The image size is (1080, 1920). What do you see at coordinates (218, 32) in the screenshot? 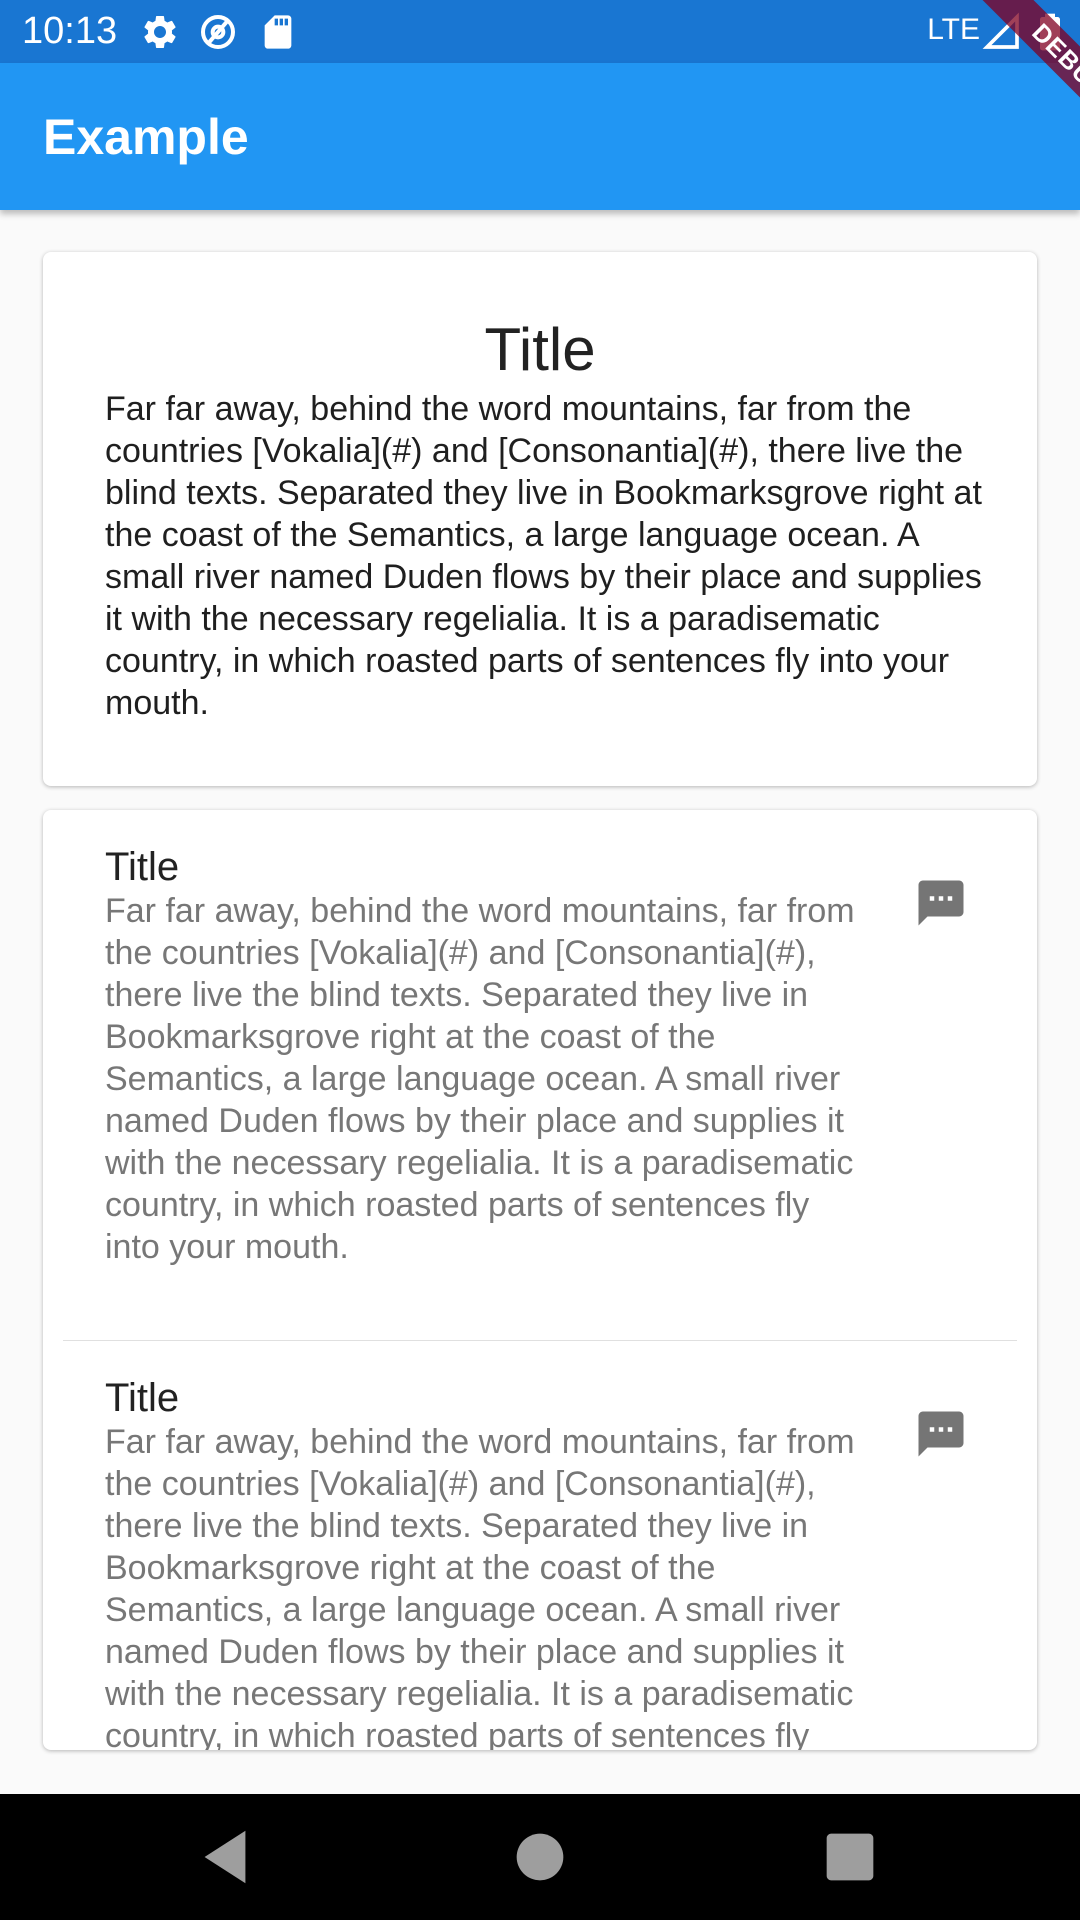
I see `at-sign-icon` at bounding box center [218, 32].